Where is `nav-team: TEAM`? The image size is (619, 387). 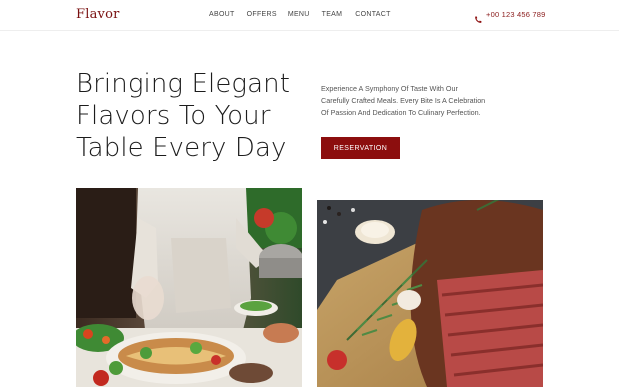 nav-team: TEAM is located at coordinates (332, 14).